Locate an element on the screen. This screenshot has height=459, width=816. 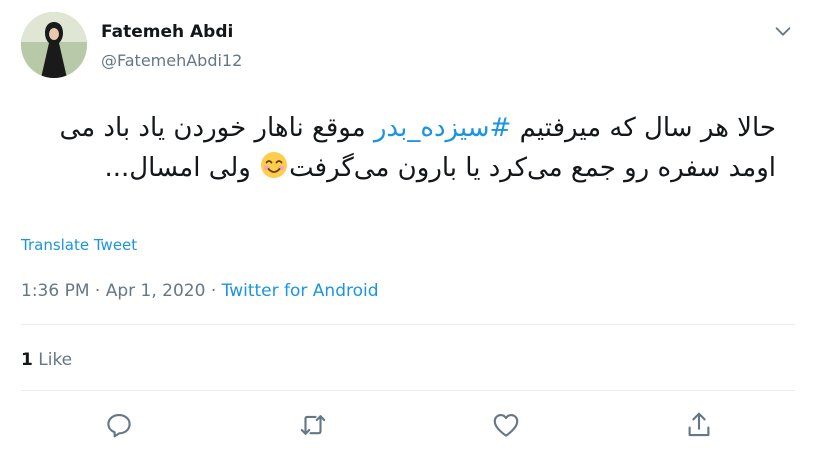
author-name: Fatemeh Abdi is located at coordinates (167, 32).